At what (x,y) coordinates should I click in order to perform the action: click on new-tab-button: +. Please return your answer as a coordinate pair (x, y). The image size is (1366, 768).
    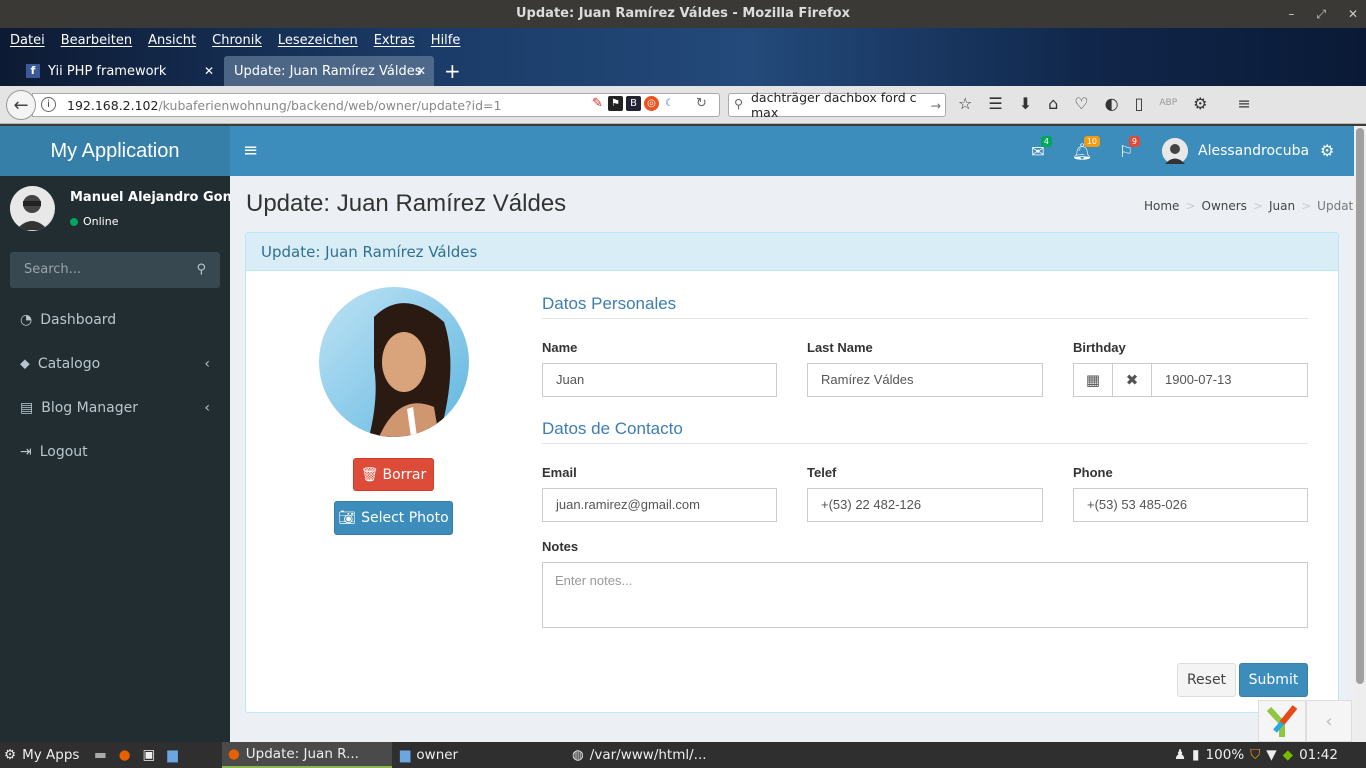
    Looking at the image, I should click on (454, 71).